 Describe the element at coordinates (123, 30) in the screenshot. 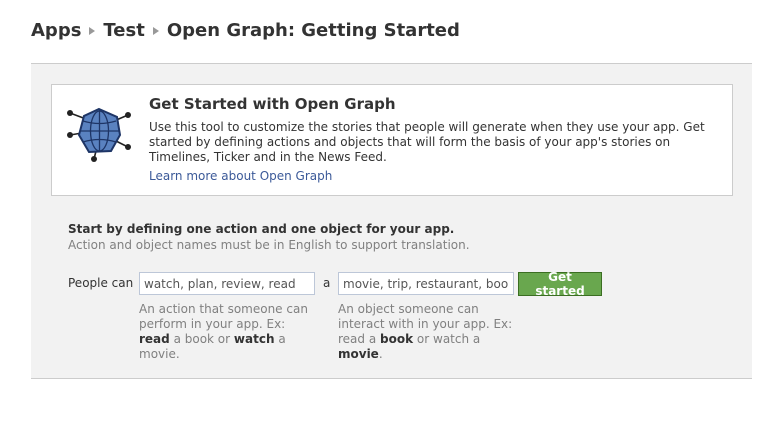

I see `breadcrumb-test: Test` at that location.